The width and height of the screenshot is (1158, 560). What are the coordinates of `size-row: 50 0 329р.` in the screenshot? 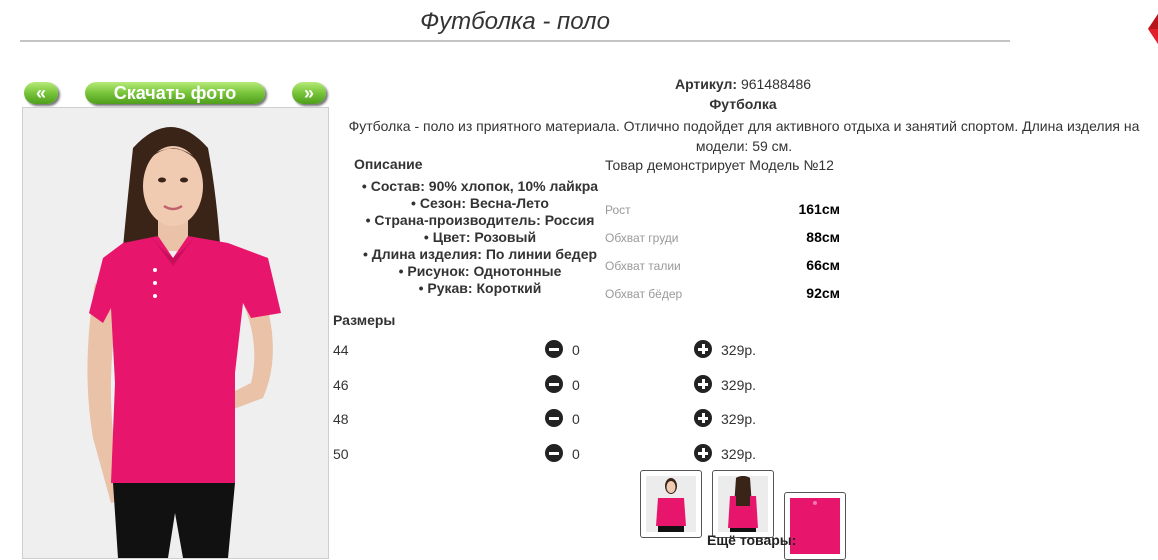 It's located at (563, 454).